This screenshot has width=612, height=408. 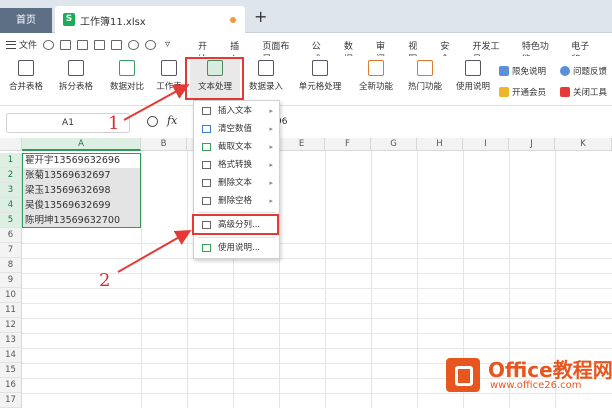 I want to click on open-membership-link: 开通会员, so click(x=522, y=92).